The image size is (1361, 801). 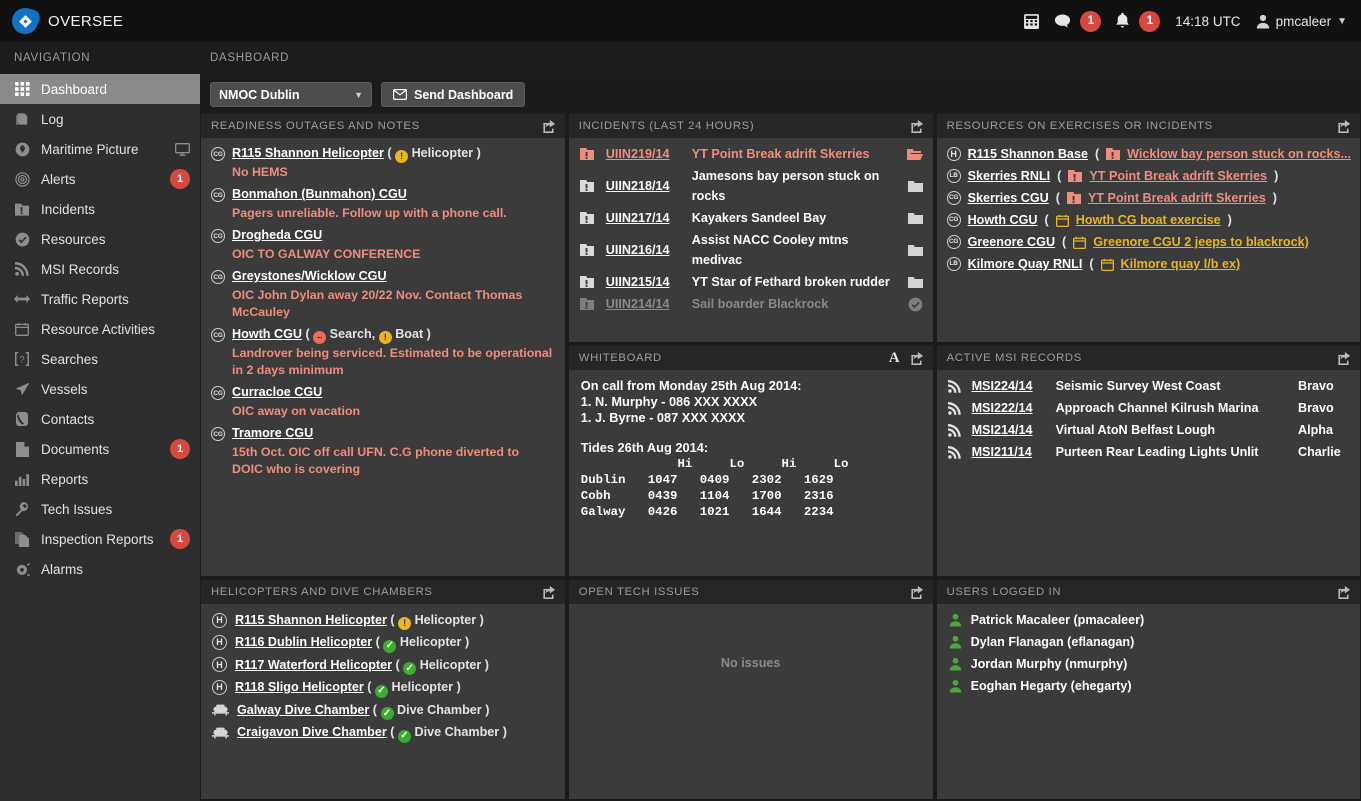 What do you see at coordinates (649, 282) in the screenshot?
I see `incident-id: UIIN215/14` at bounding box center [649, 282].